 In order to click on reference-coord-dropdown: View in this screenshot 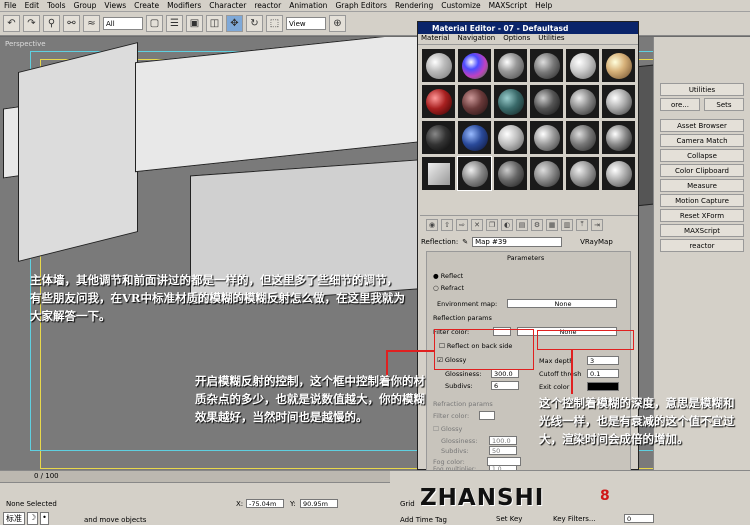, I will do `click(306, 23)`.